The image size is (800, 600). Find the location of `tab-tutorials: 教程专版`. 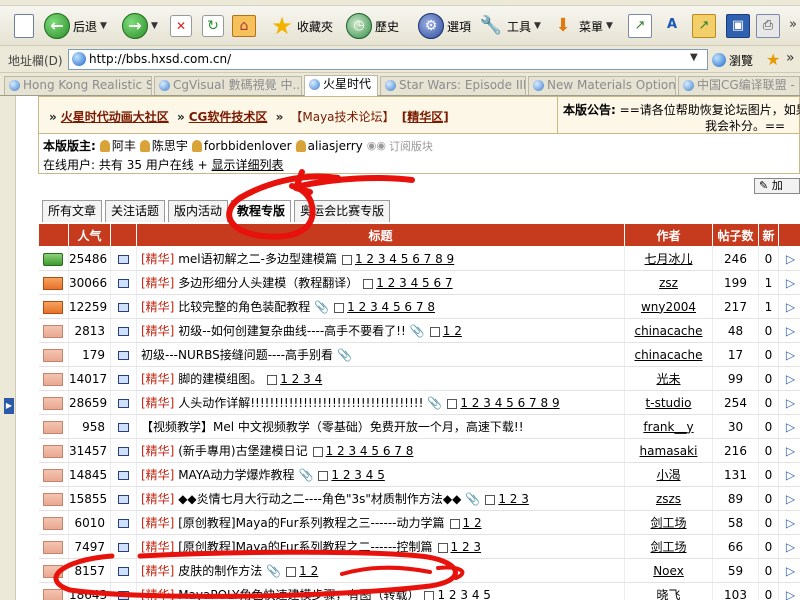

tab-tutorials: 教程专版 is located at coordinates (261, 211).